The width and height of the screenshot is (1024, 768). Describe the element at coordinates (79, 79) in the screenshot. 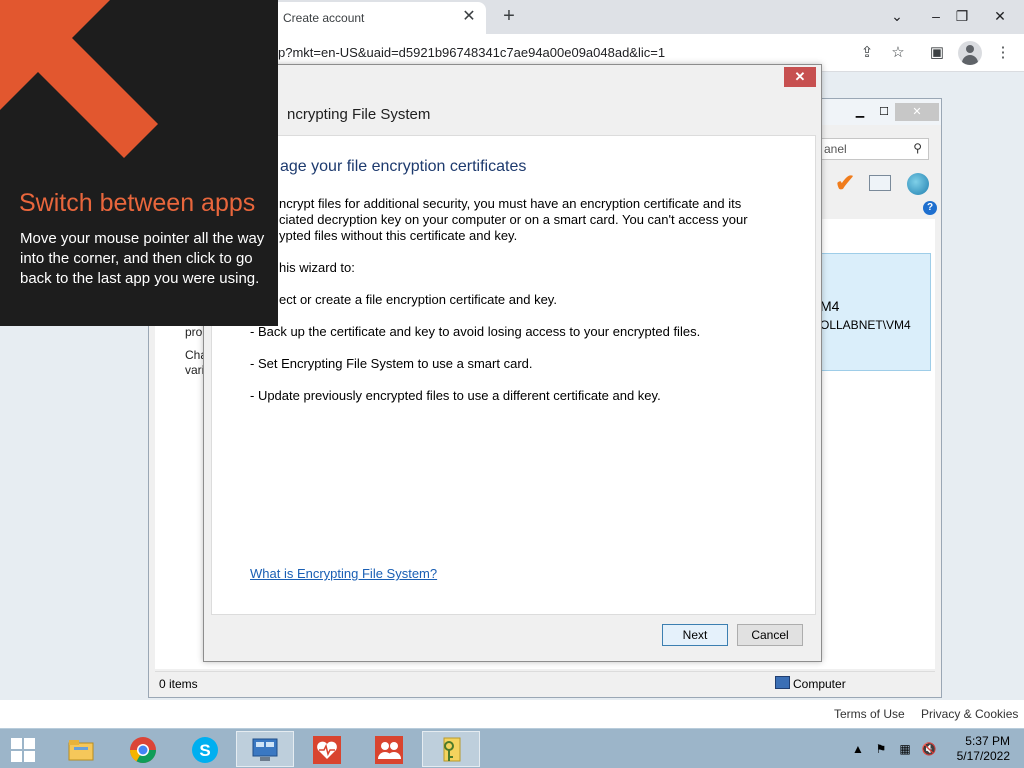

I see `corner-arrow-icon` at that location.